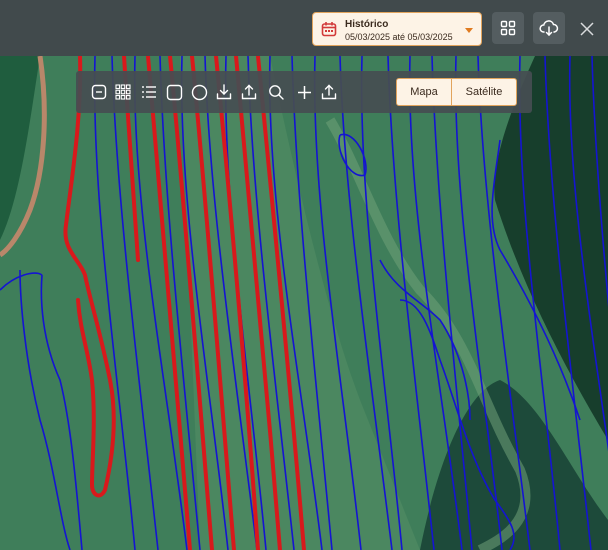 The image size is (608, 550). I want to click on map-toolbar: Mapa Satélite, so click(304, 92).